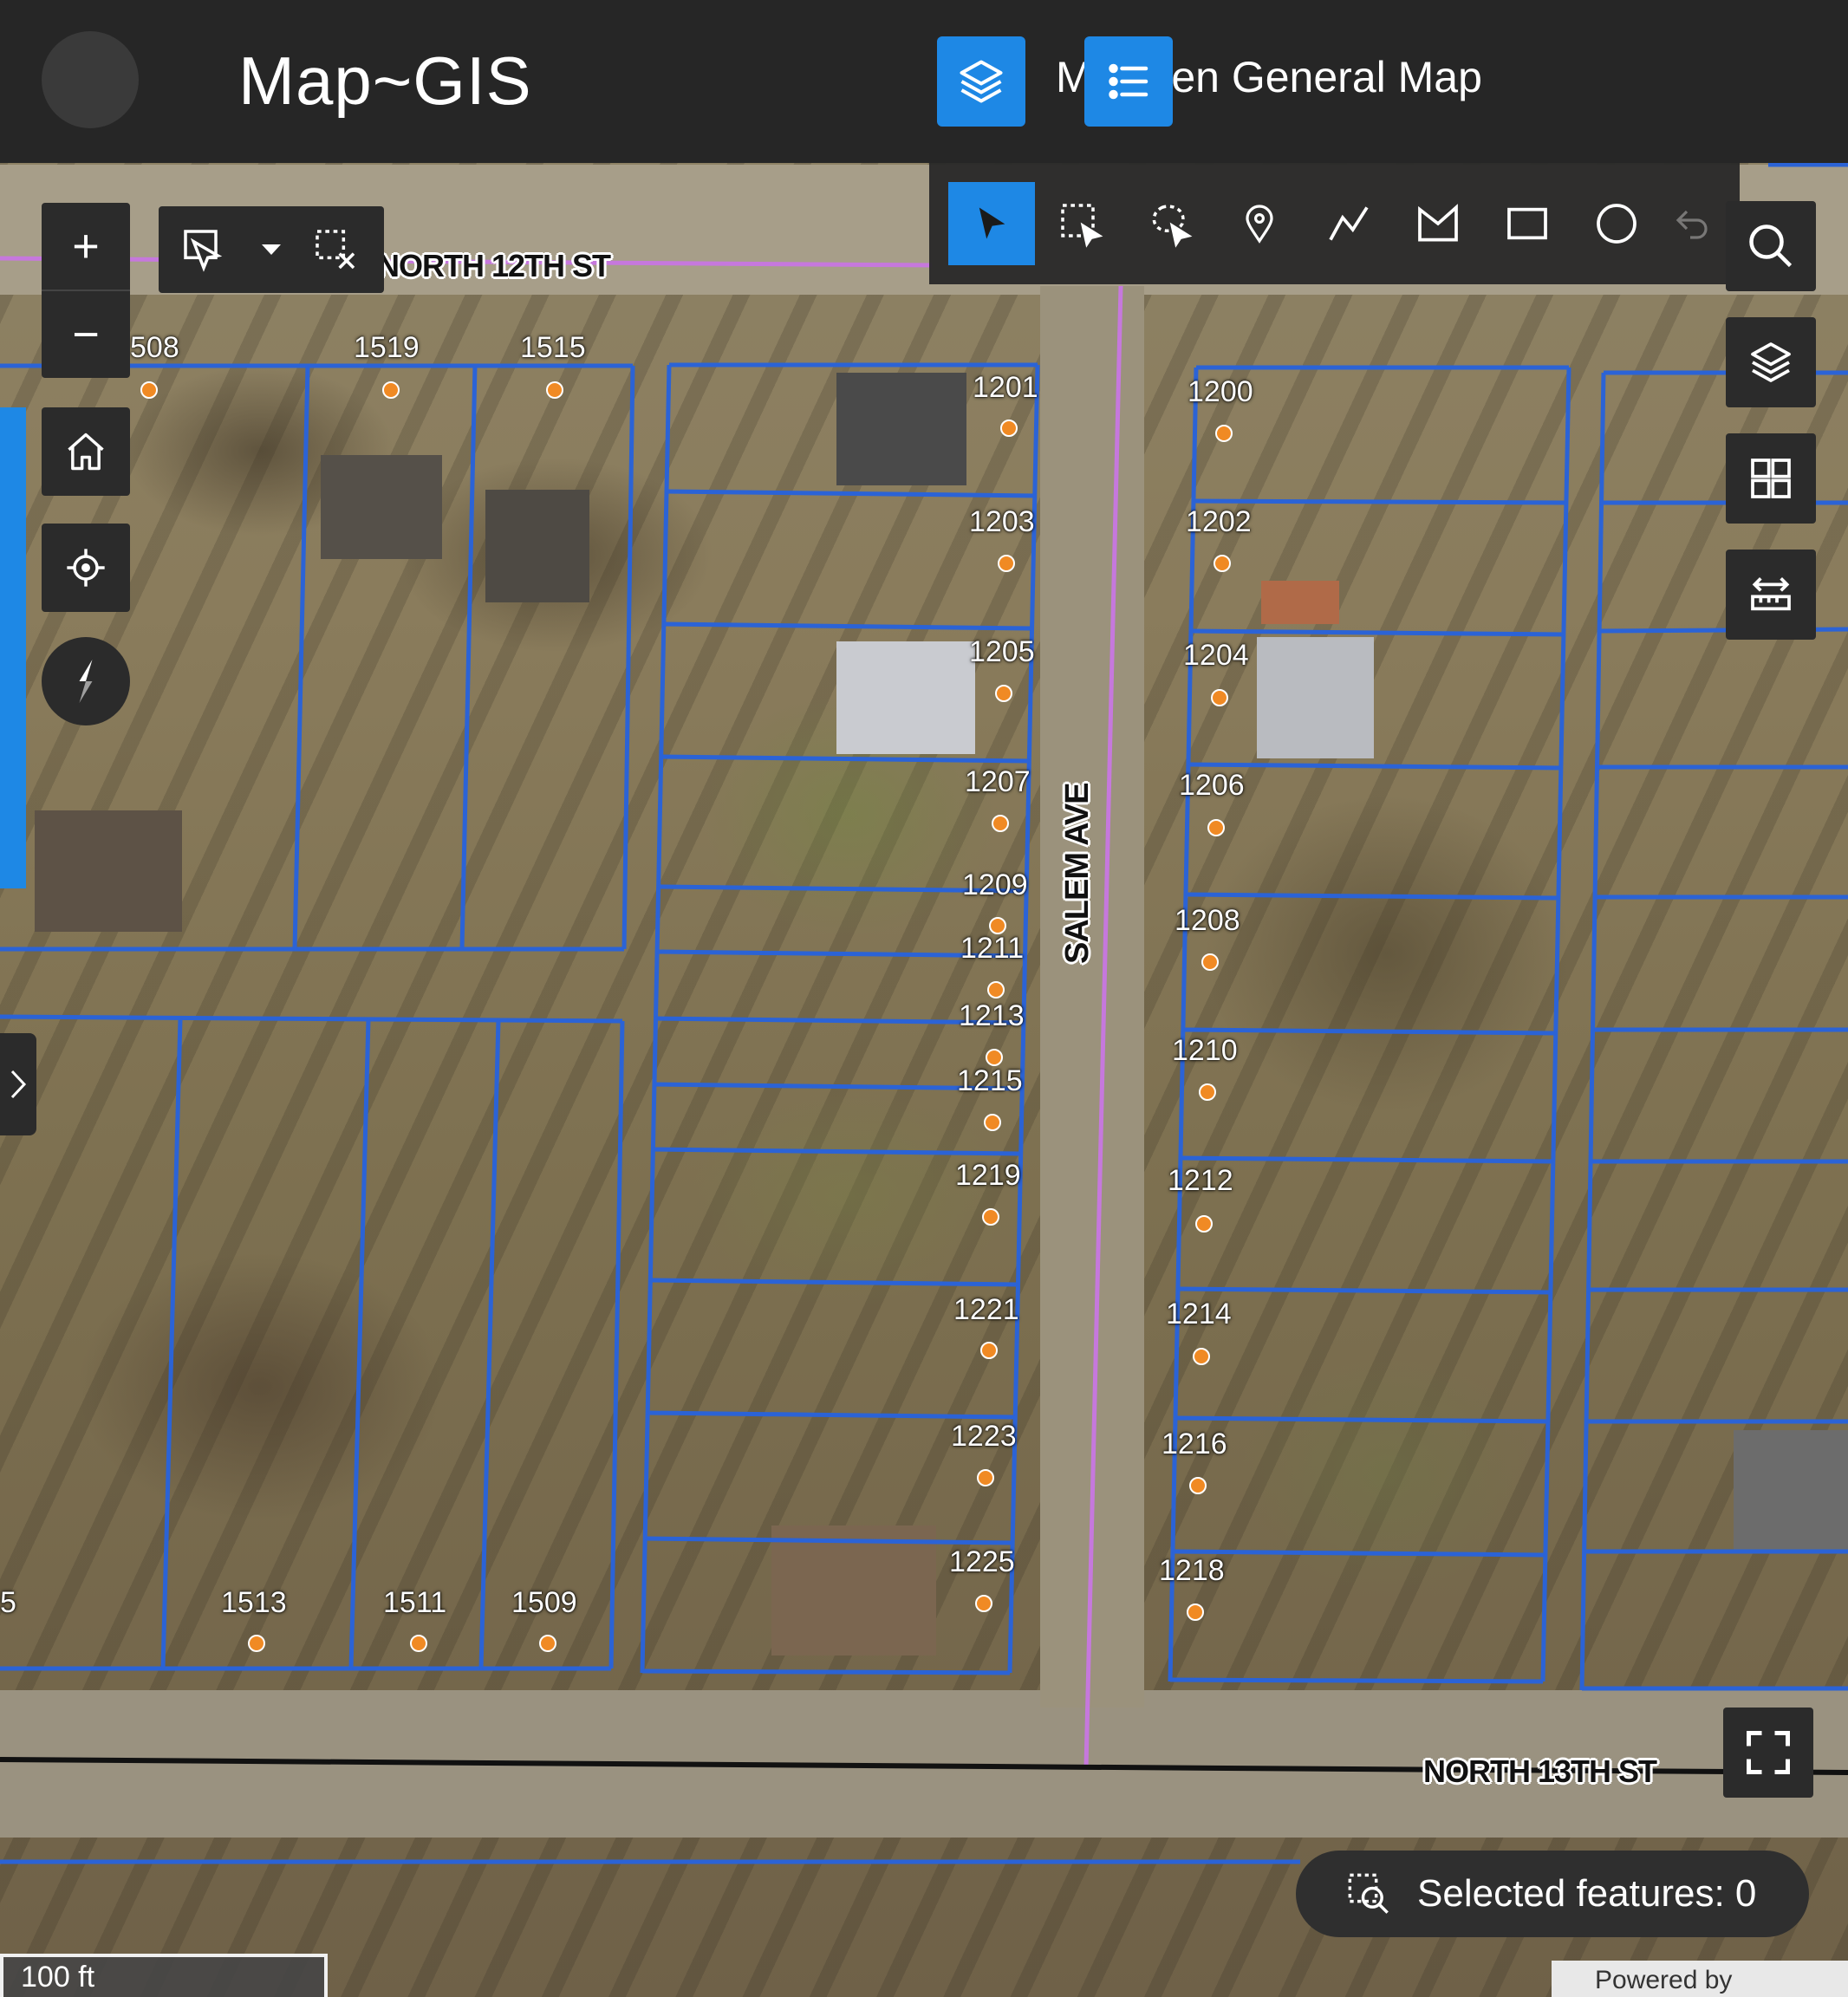 The width and height of the screenshot is (1848, 1997). What do you see at coordinates (1170, 223) in the screenshot?
I see `lasso-select-tool` at bounding box center [1170, 223].